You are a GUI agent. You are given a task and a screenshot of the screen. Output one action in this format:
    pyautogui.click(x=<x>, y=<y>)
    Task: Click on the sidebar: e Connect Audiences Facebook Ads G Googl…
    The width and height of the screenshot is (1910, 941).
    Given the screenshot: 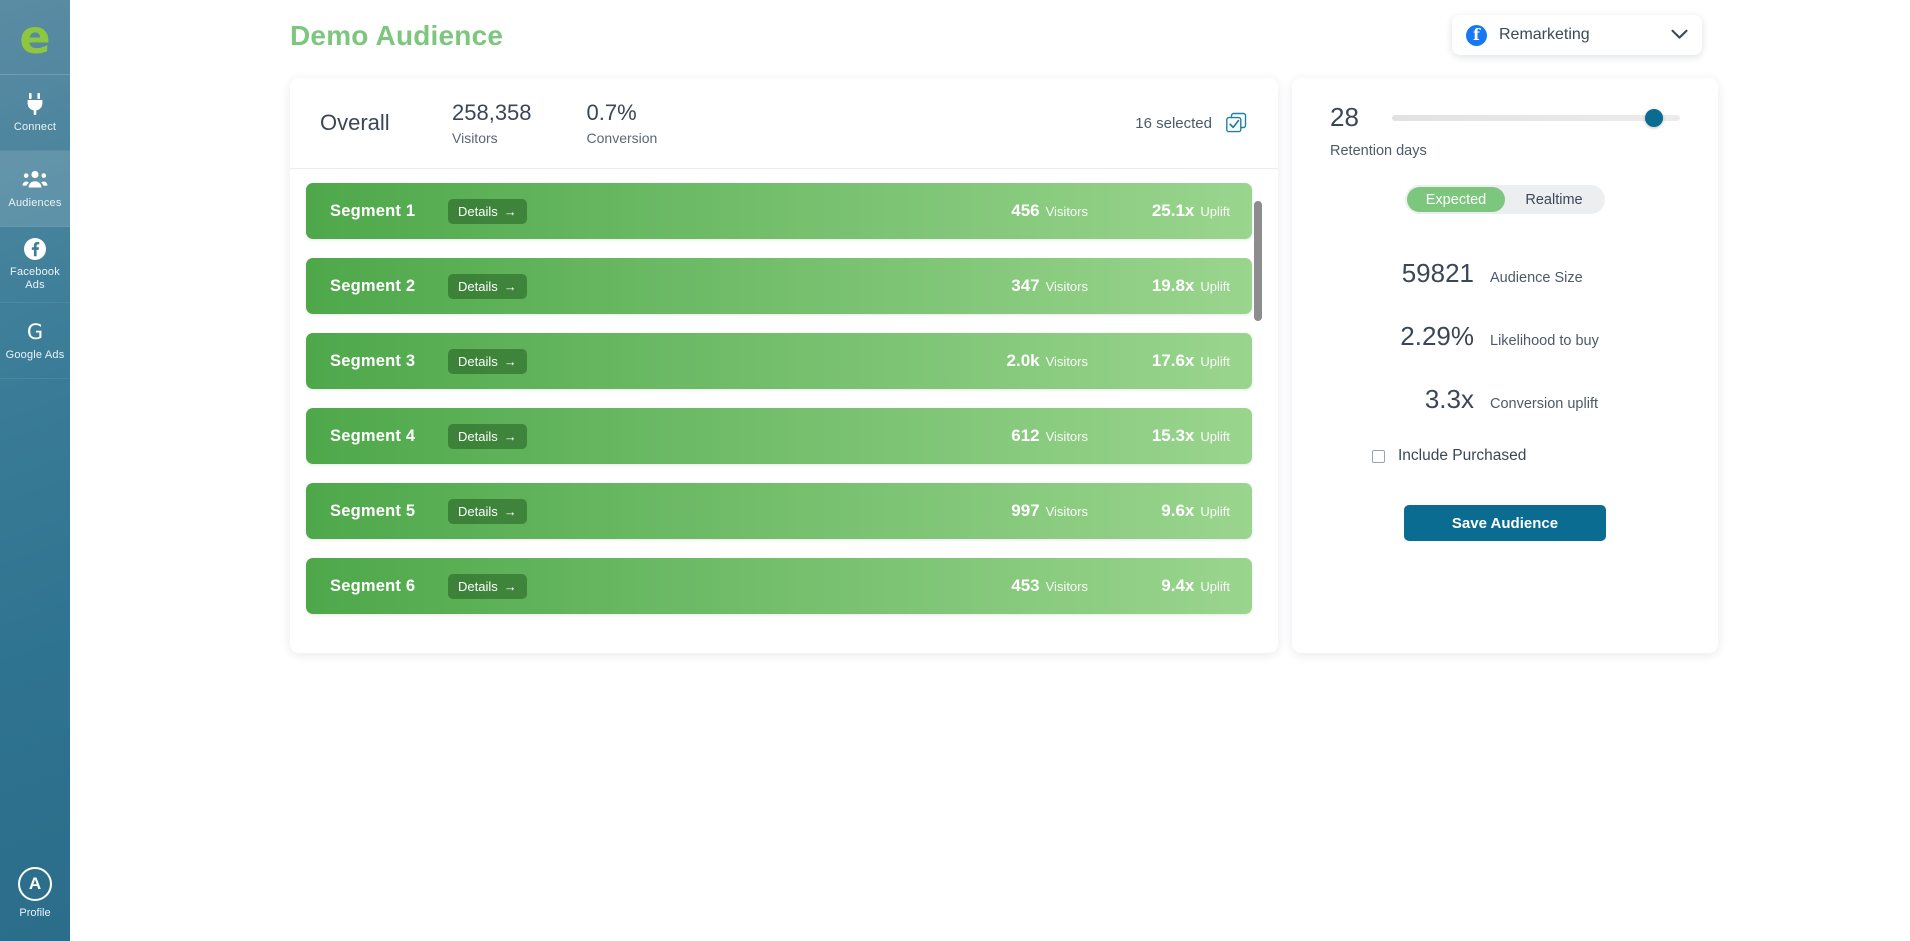 What is the action you would take?
    pyautogui.click(x=35, y=470)
    